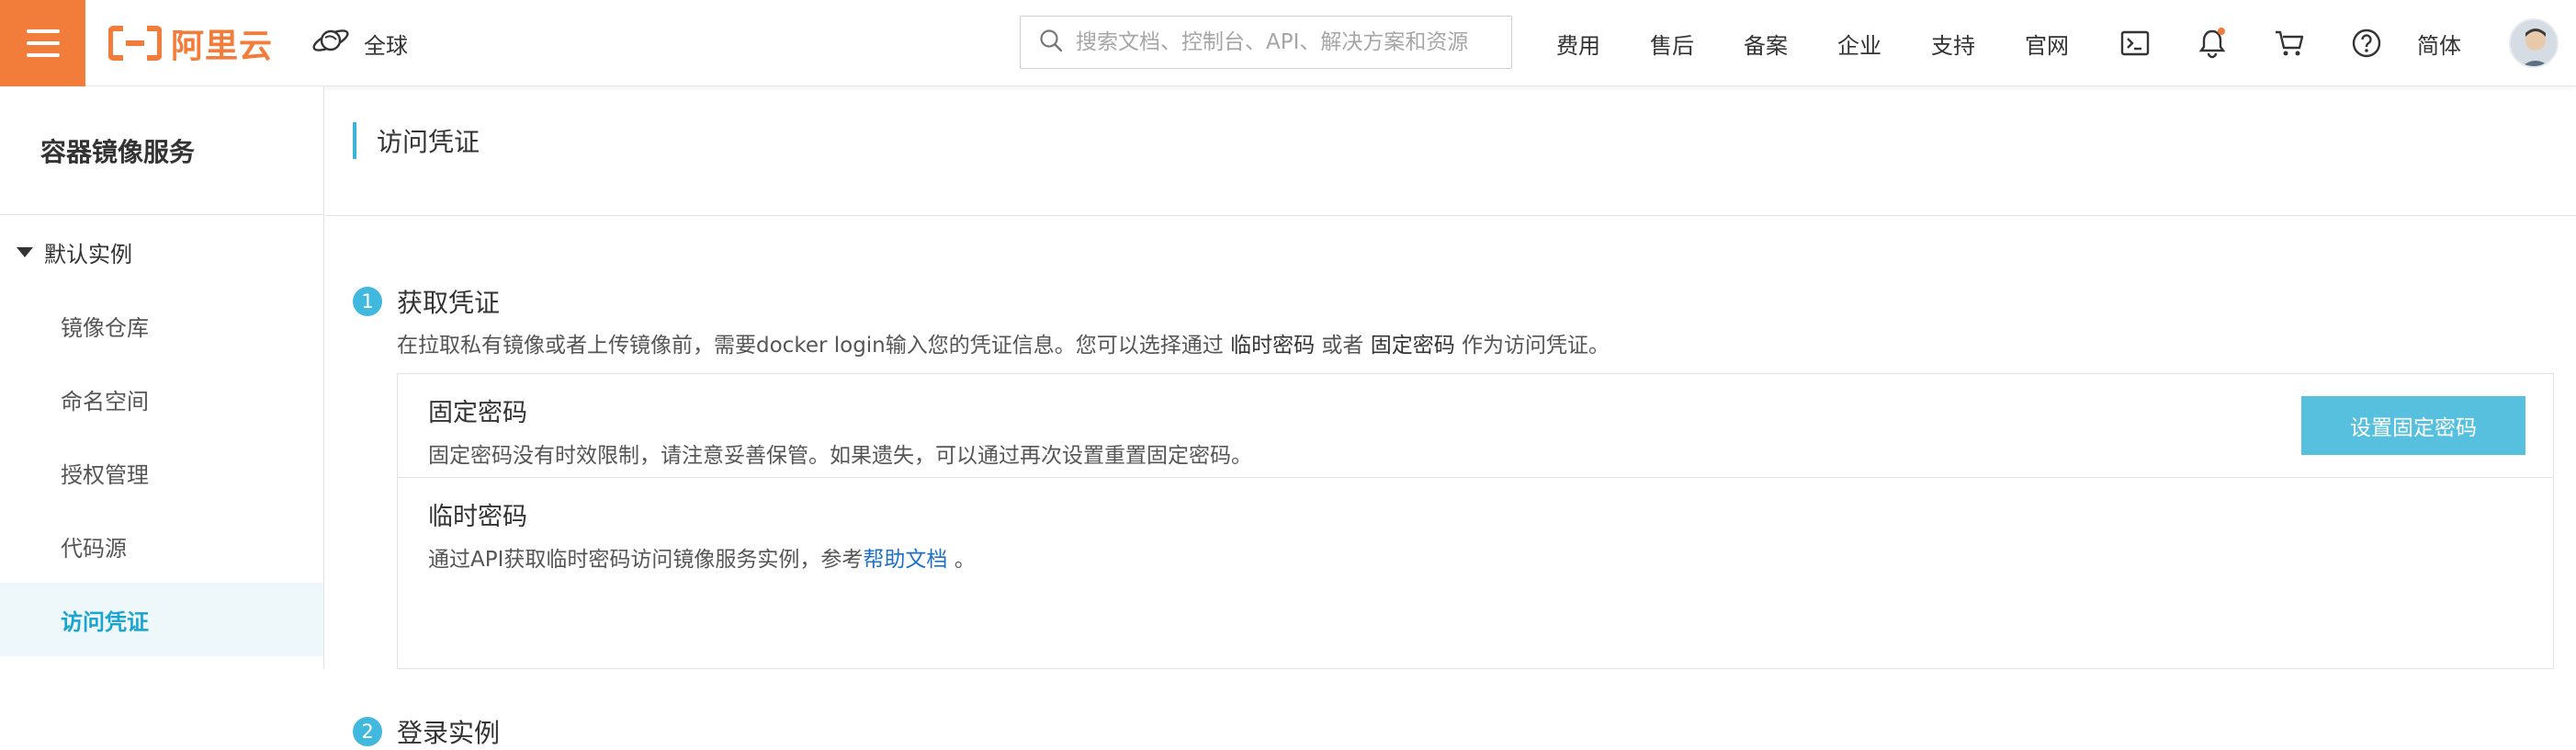 This screenshot has width=2576, height=750. I want to click on top-nav: 费用 售后 备案 企业 支持 官网, so click(1969, 43).